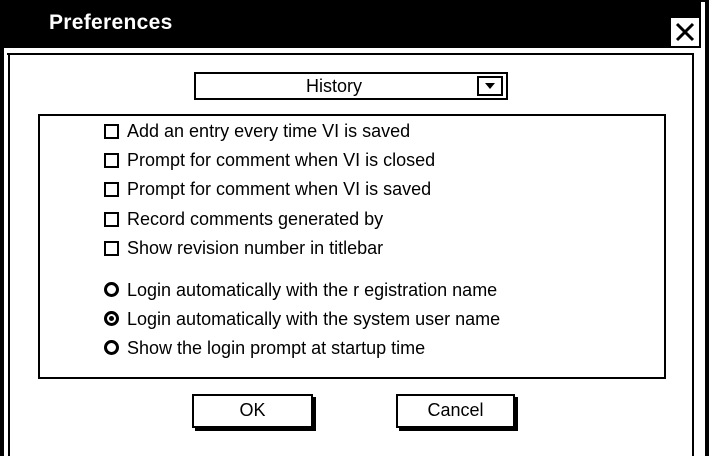 The image size is (709, 456). I want to click on close-button, so click(685, 32).